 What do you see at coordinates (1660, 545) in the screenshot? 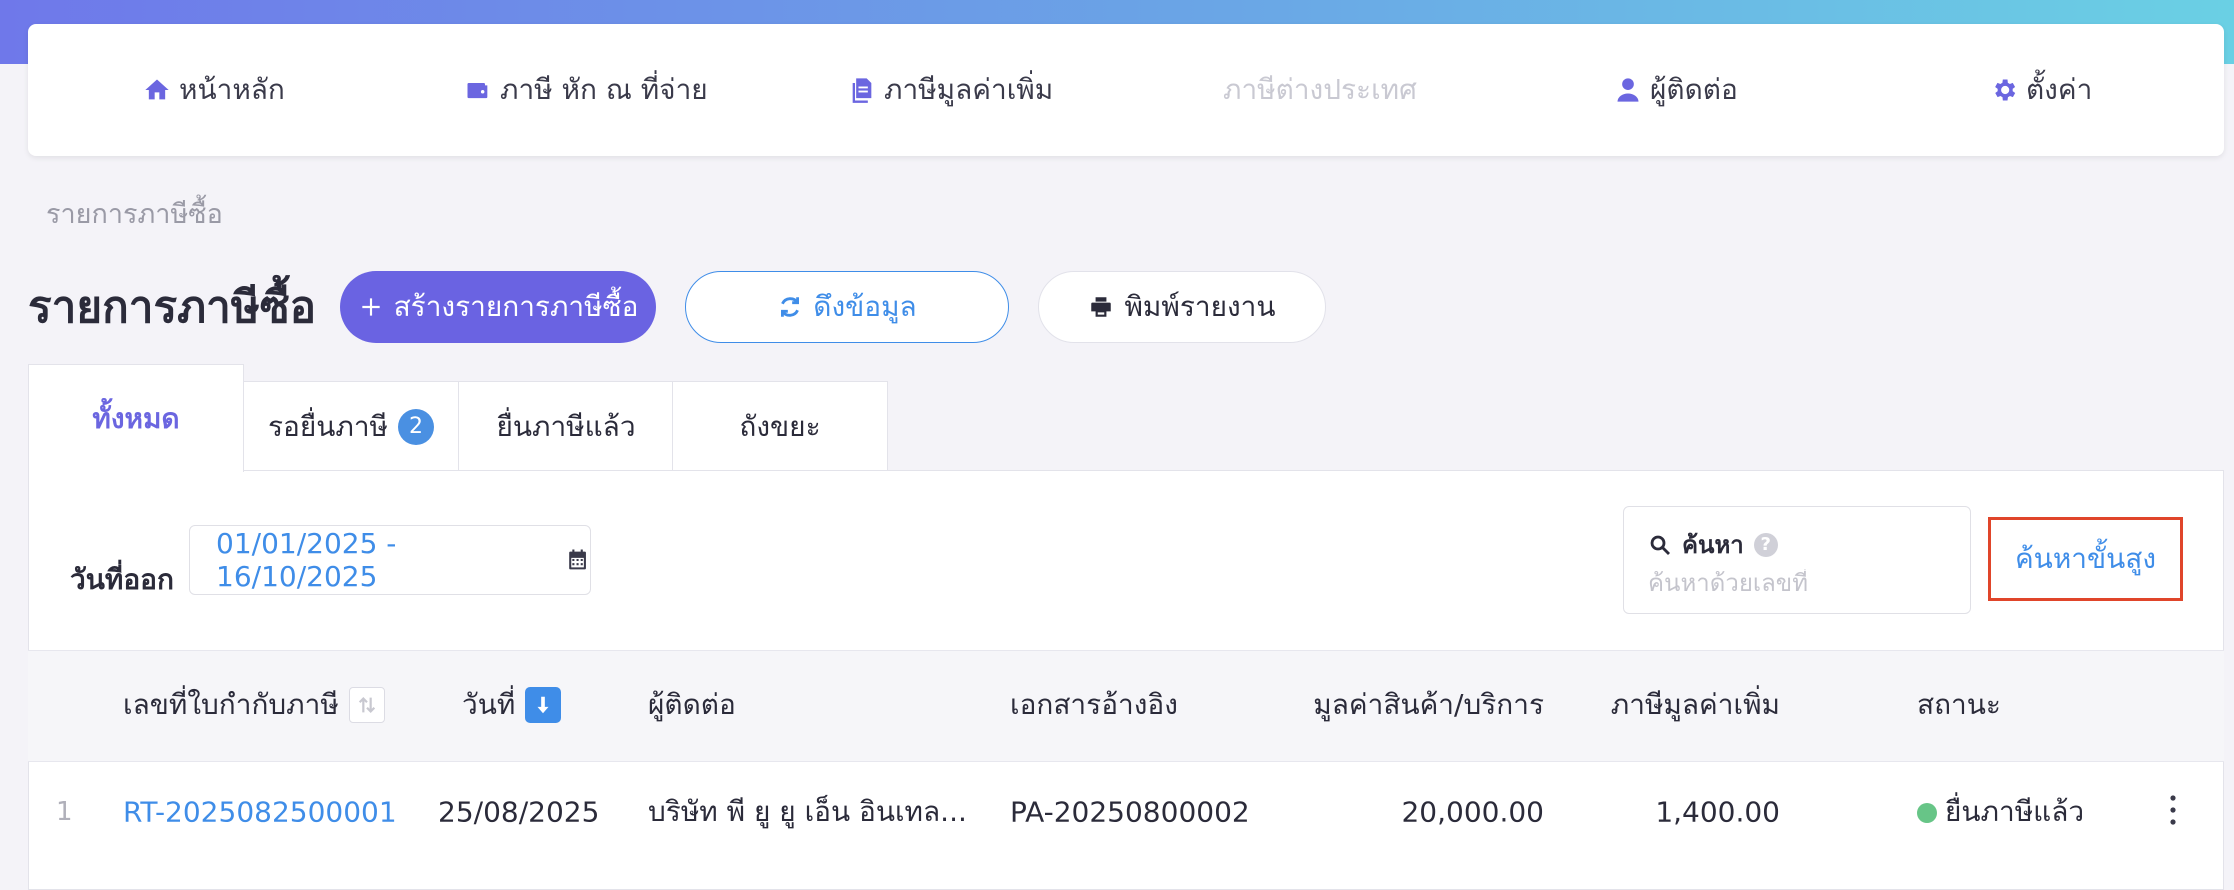
I see `search-icon` at bounding box center [1660, 545].